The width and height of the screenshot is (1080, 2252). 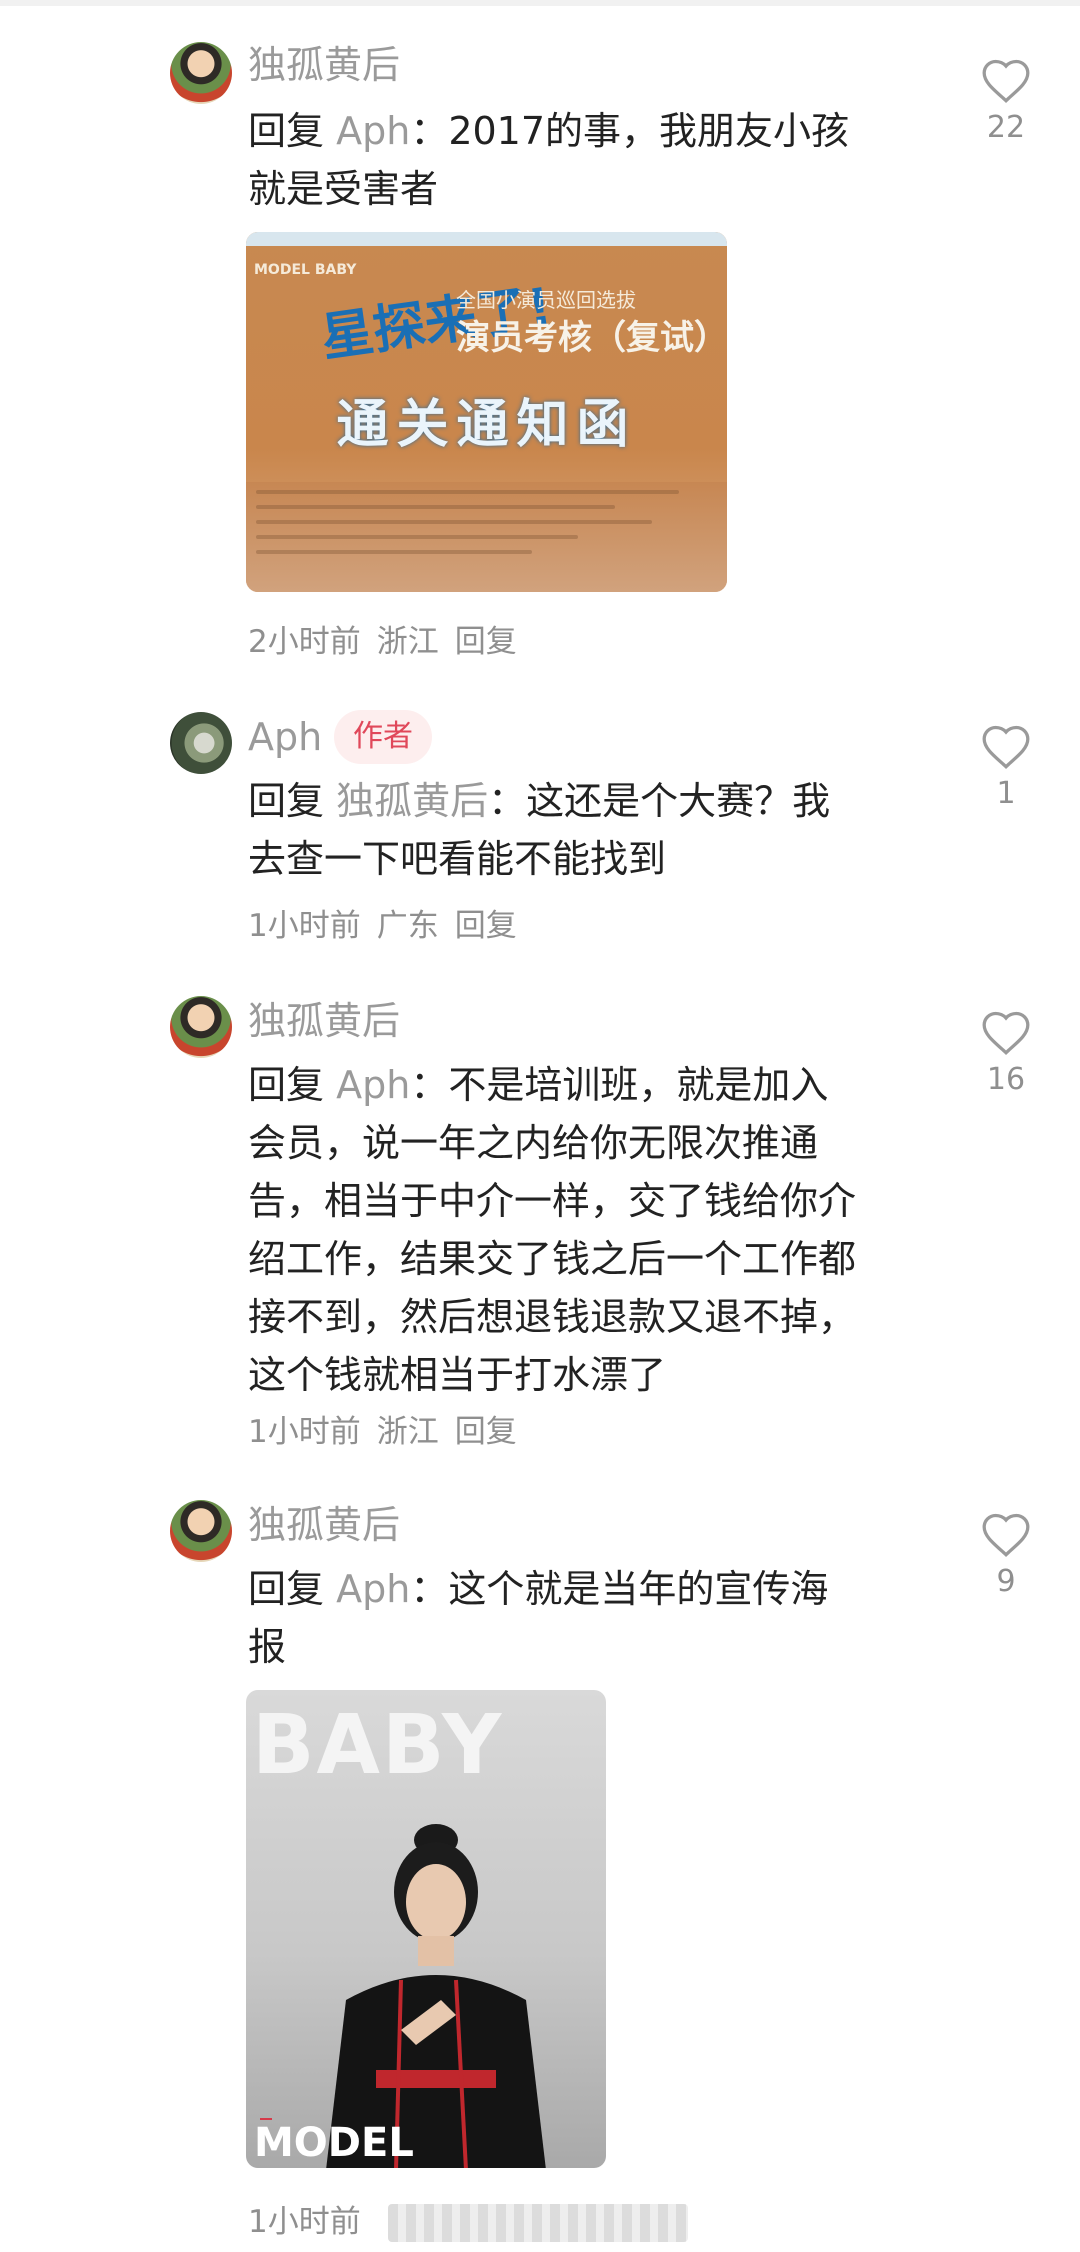 I want to click on comment-line-text: 这还是个大赛？我, so click(x=678, y=801).